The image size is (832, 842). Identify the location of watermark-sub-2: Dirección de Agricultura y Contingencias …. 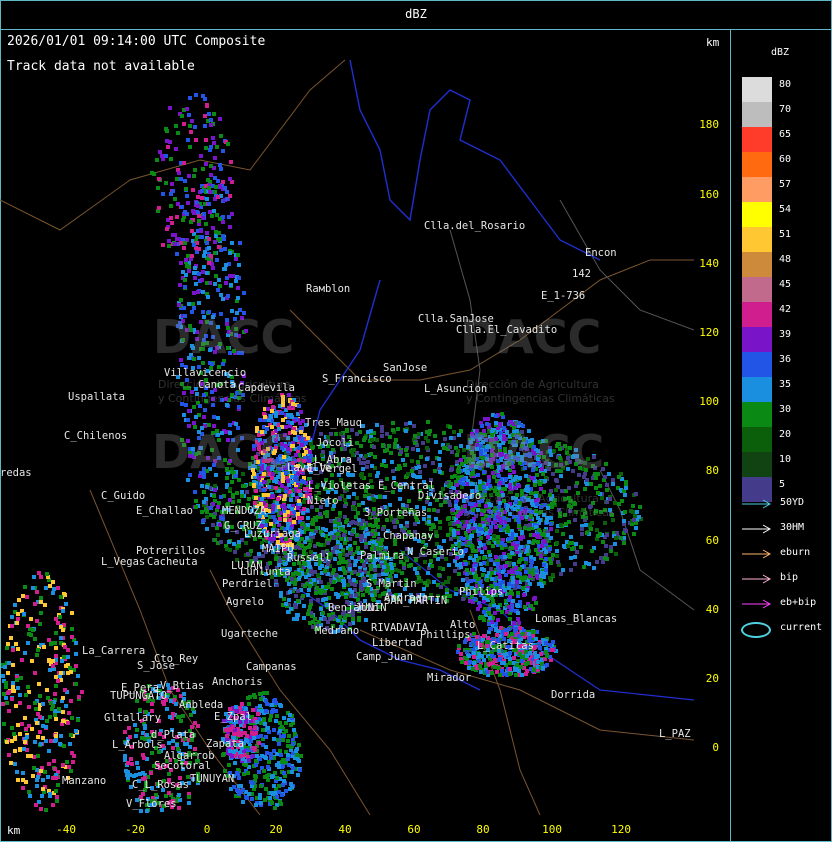
(540, 505).